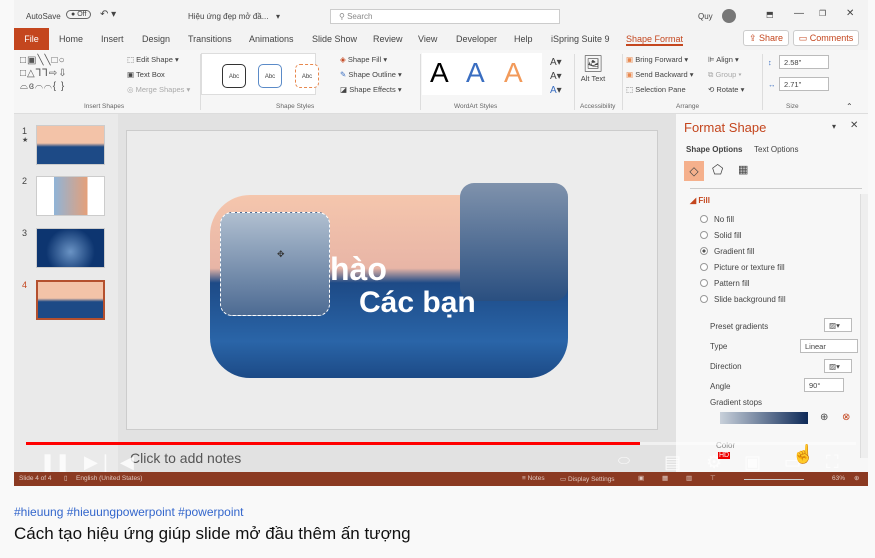  I want to click on merge-shapes-button: ◎ Merge Shapes ▾, so click(158, 89).